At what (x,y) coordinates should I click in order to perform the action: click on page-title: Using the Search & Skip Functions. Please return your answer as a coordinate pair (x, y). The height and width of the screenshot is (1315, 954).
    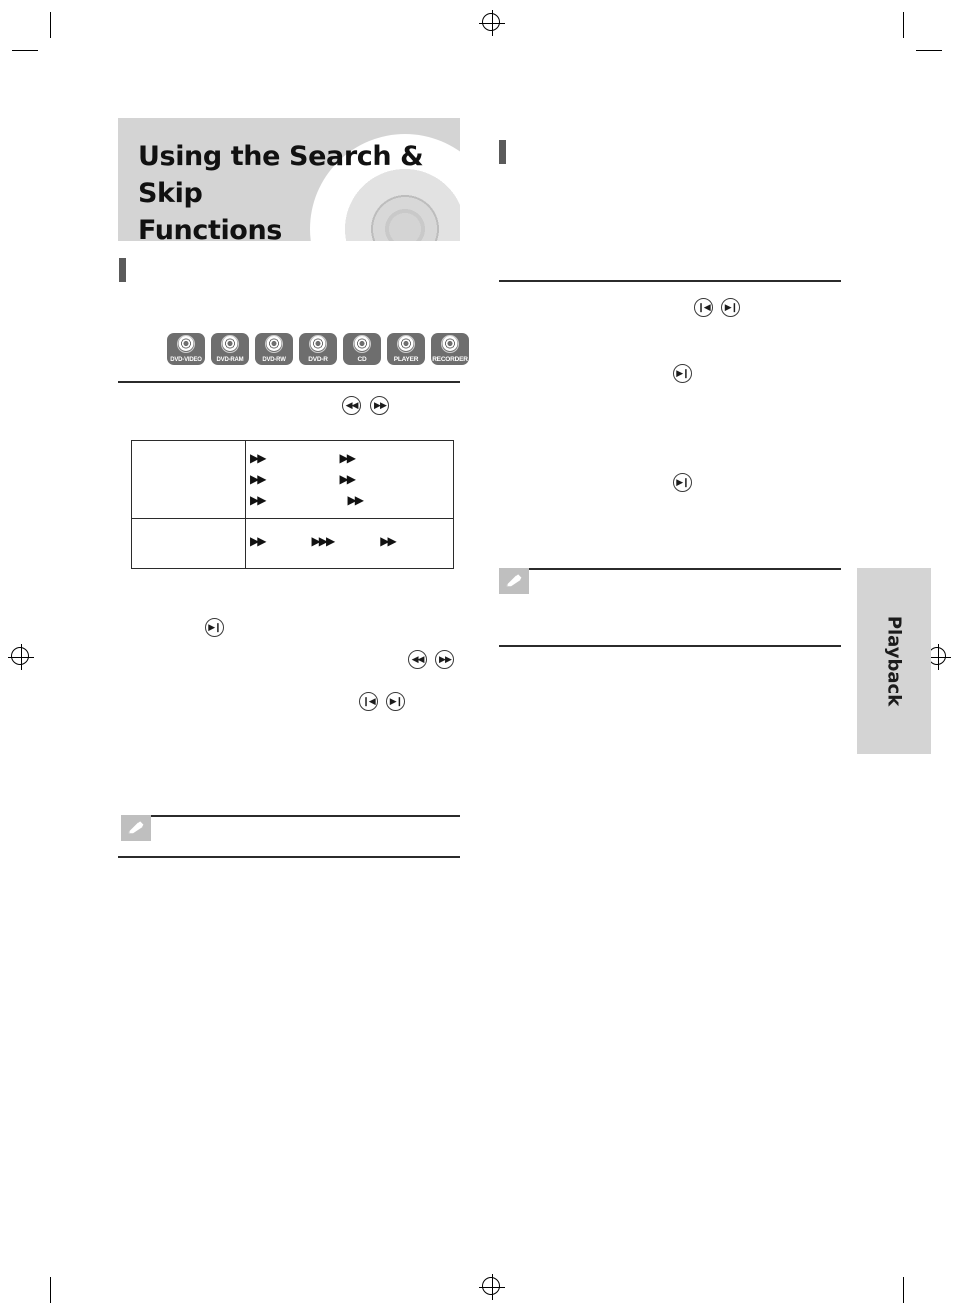
    Looking at the image, I should click on (298, 189).